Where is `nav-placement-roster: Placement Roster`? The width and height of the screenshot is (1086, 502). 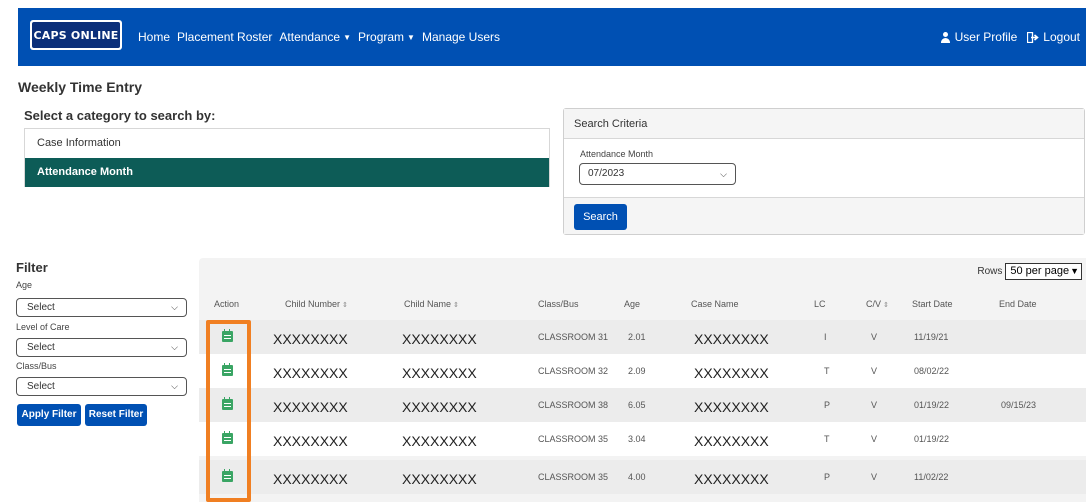
nav-placement-roster: Placement Roster is located at coordinates (224, 37).